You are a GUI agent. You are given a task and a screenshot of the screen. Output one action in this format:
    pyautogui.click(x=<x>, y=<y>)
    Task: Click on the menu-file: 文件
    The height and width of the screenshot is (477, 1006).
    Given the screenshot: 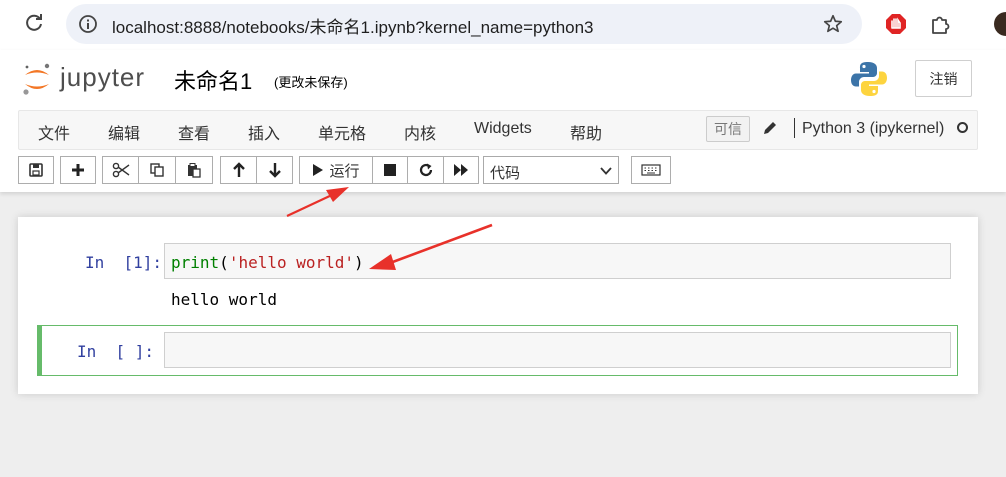 What is the action you would take?
    pyautogui.click(x=54, y=132)
    